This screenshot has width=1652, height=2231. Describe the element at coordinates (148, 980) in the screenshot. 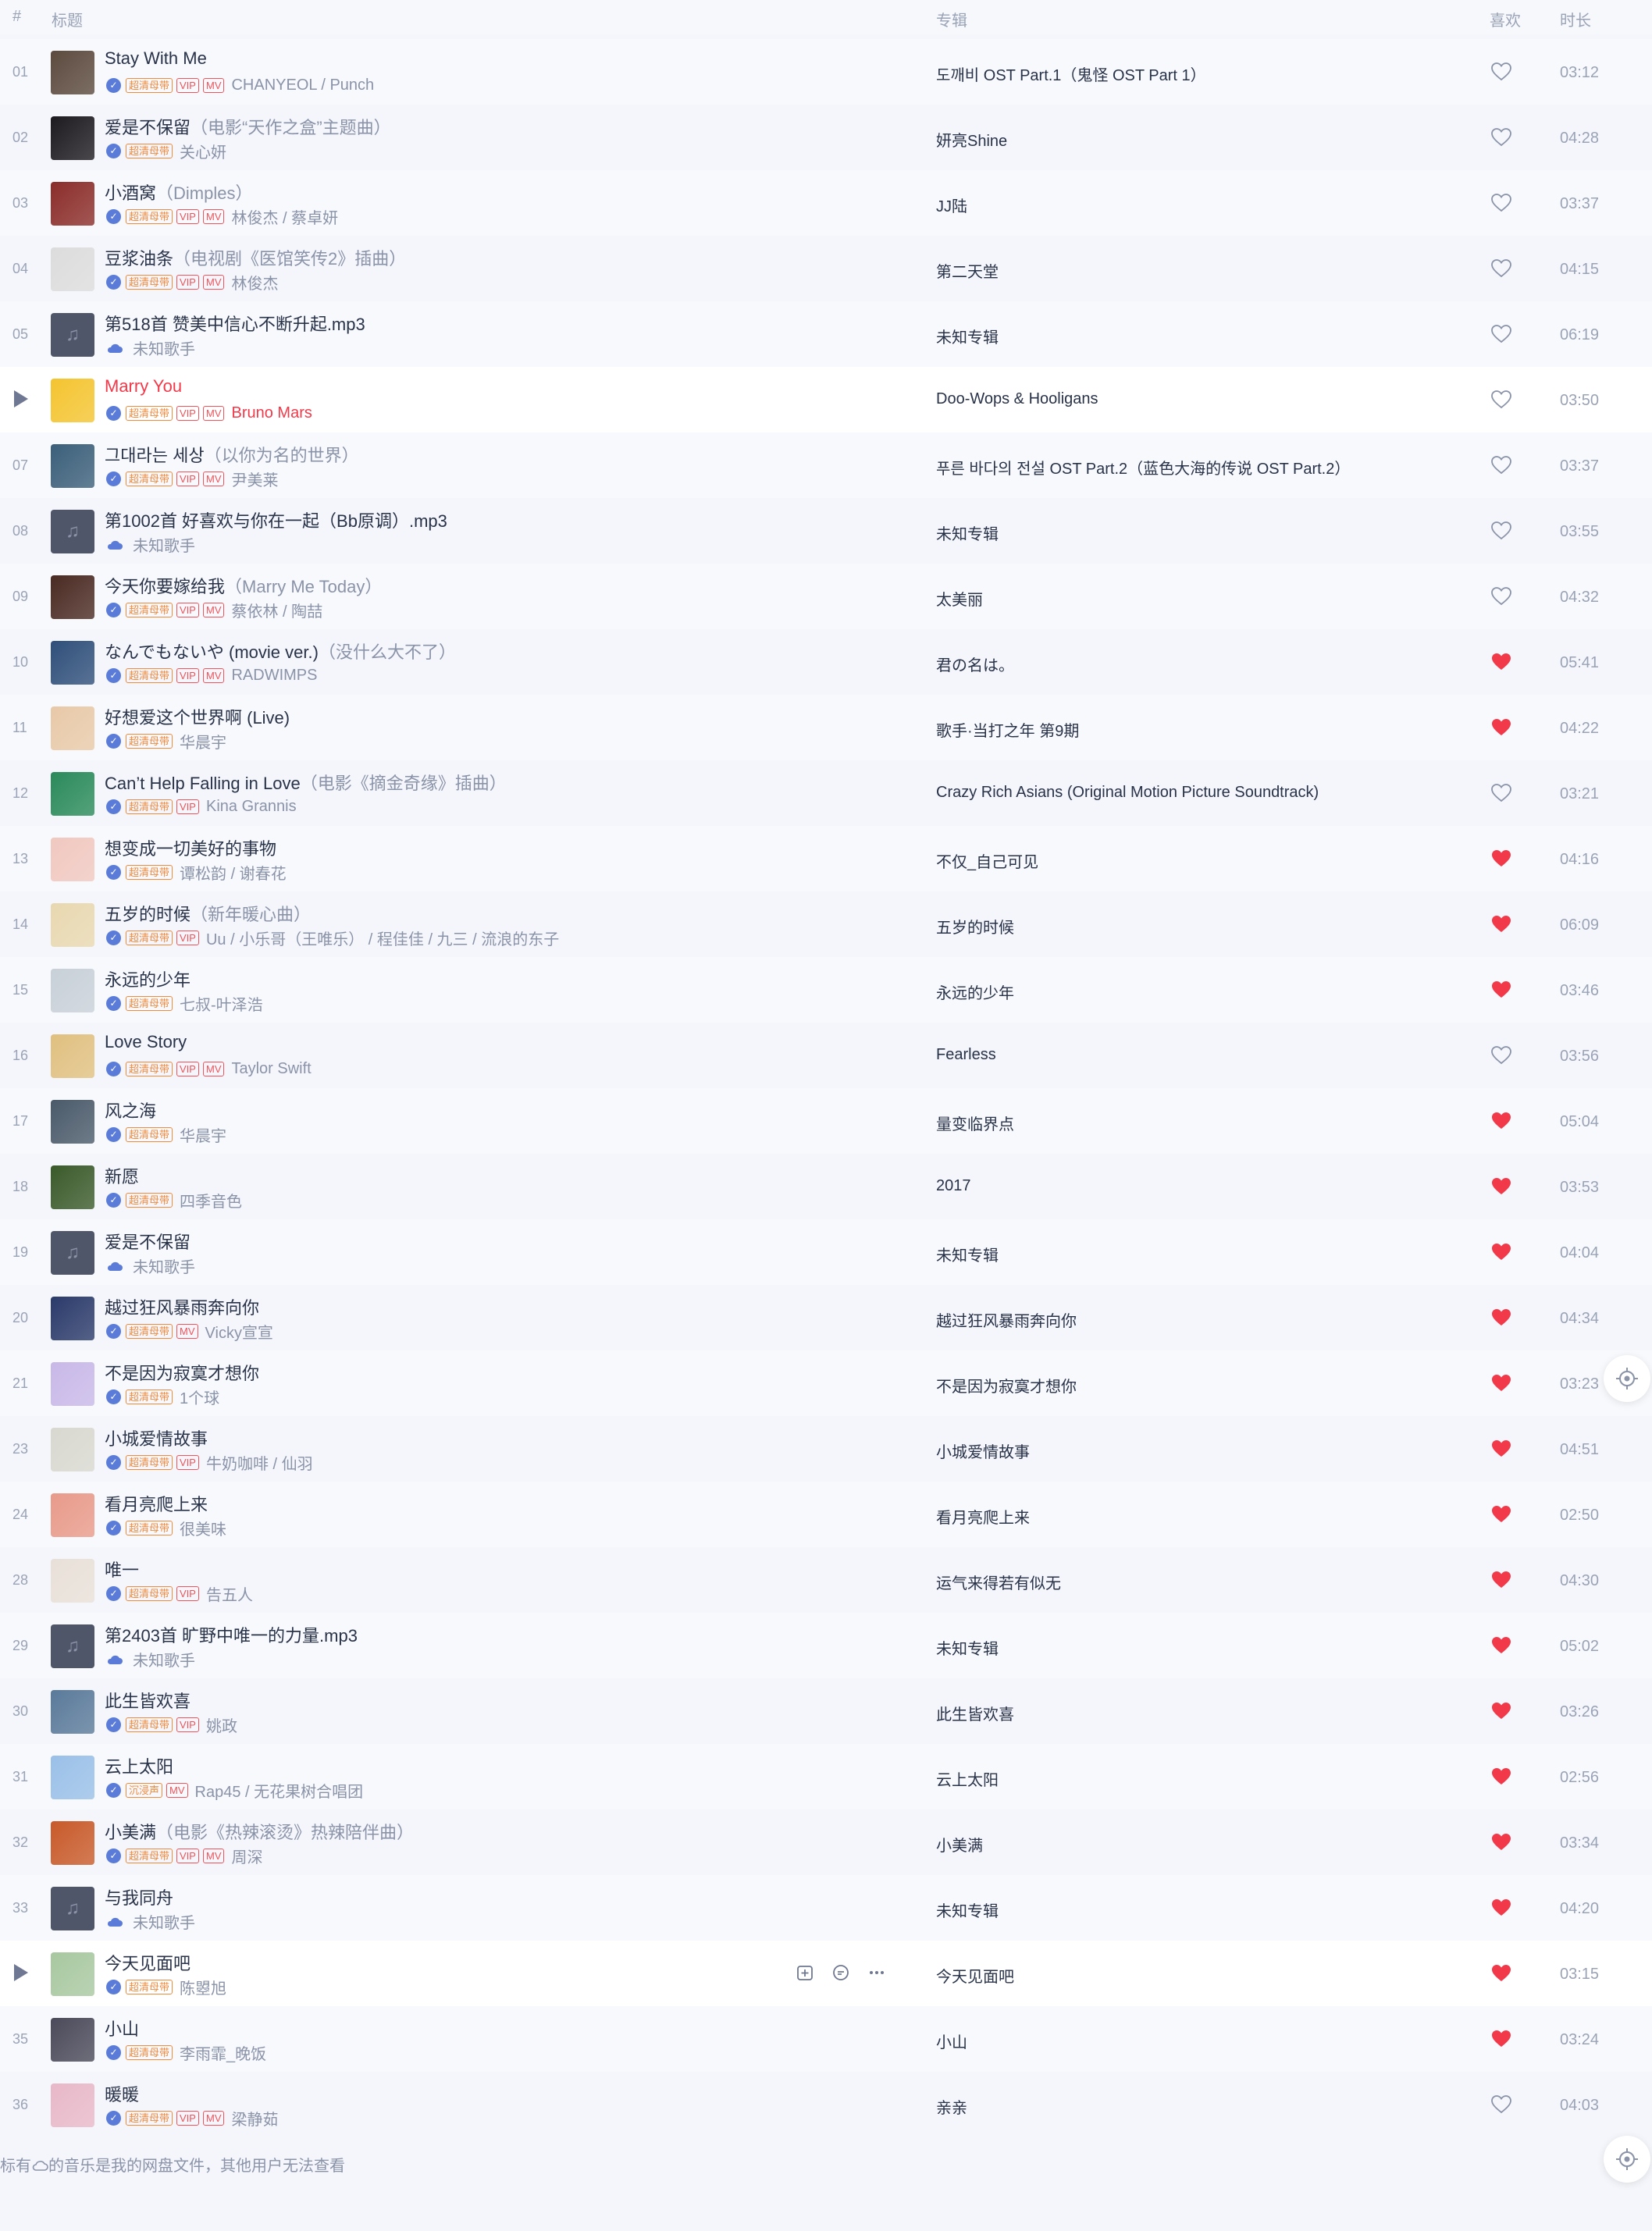

I see `song-name: 永远的少年` at that location.